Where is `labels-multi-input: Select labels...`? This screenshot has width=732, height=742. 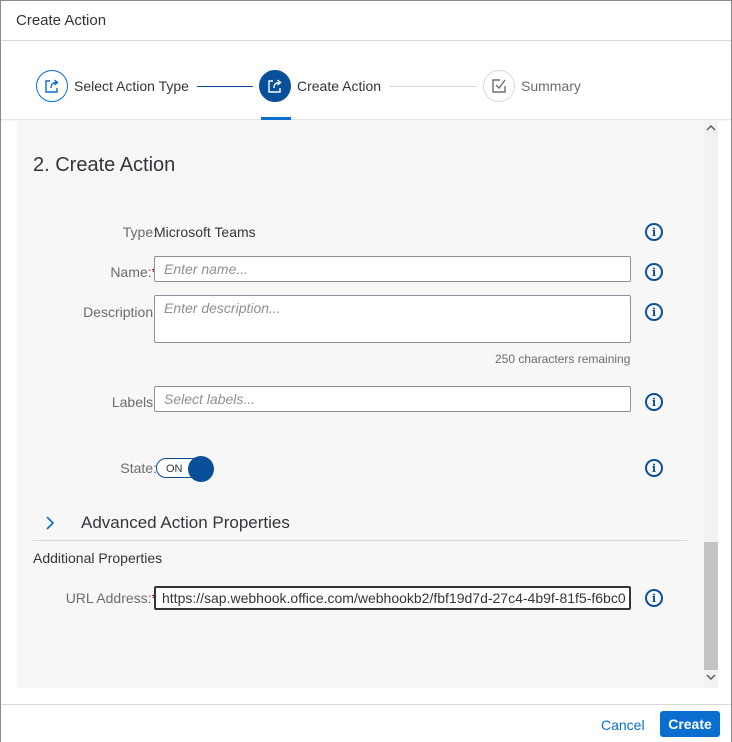 labels-multi-input: Select labels... is located at coordinates (392, 399).